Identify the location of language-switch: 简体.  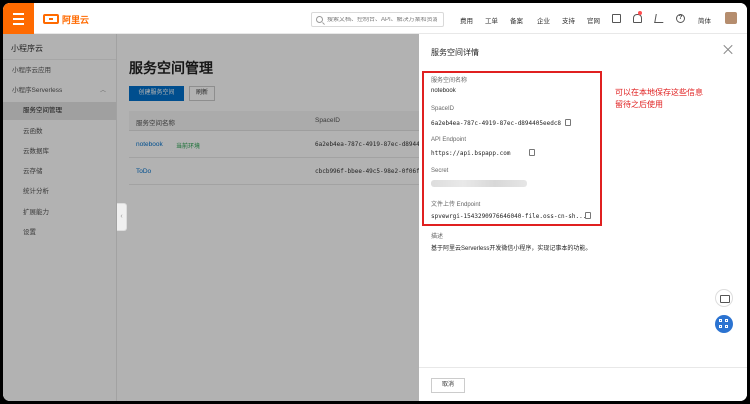
(704, 20).